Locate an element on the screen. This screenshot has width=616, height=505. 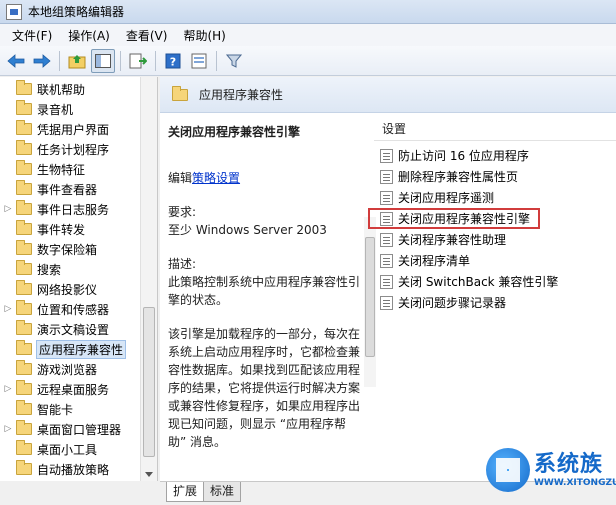
setting-item: 关闭应用程序兼容性引擎 is located at coordinates (454, 218).